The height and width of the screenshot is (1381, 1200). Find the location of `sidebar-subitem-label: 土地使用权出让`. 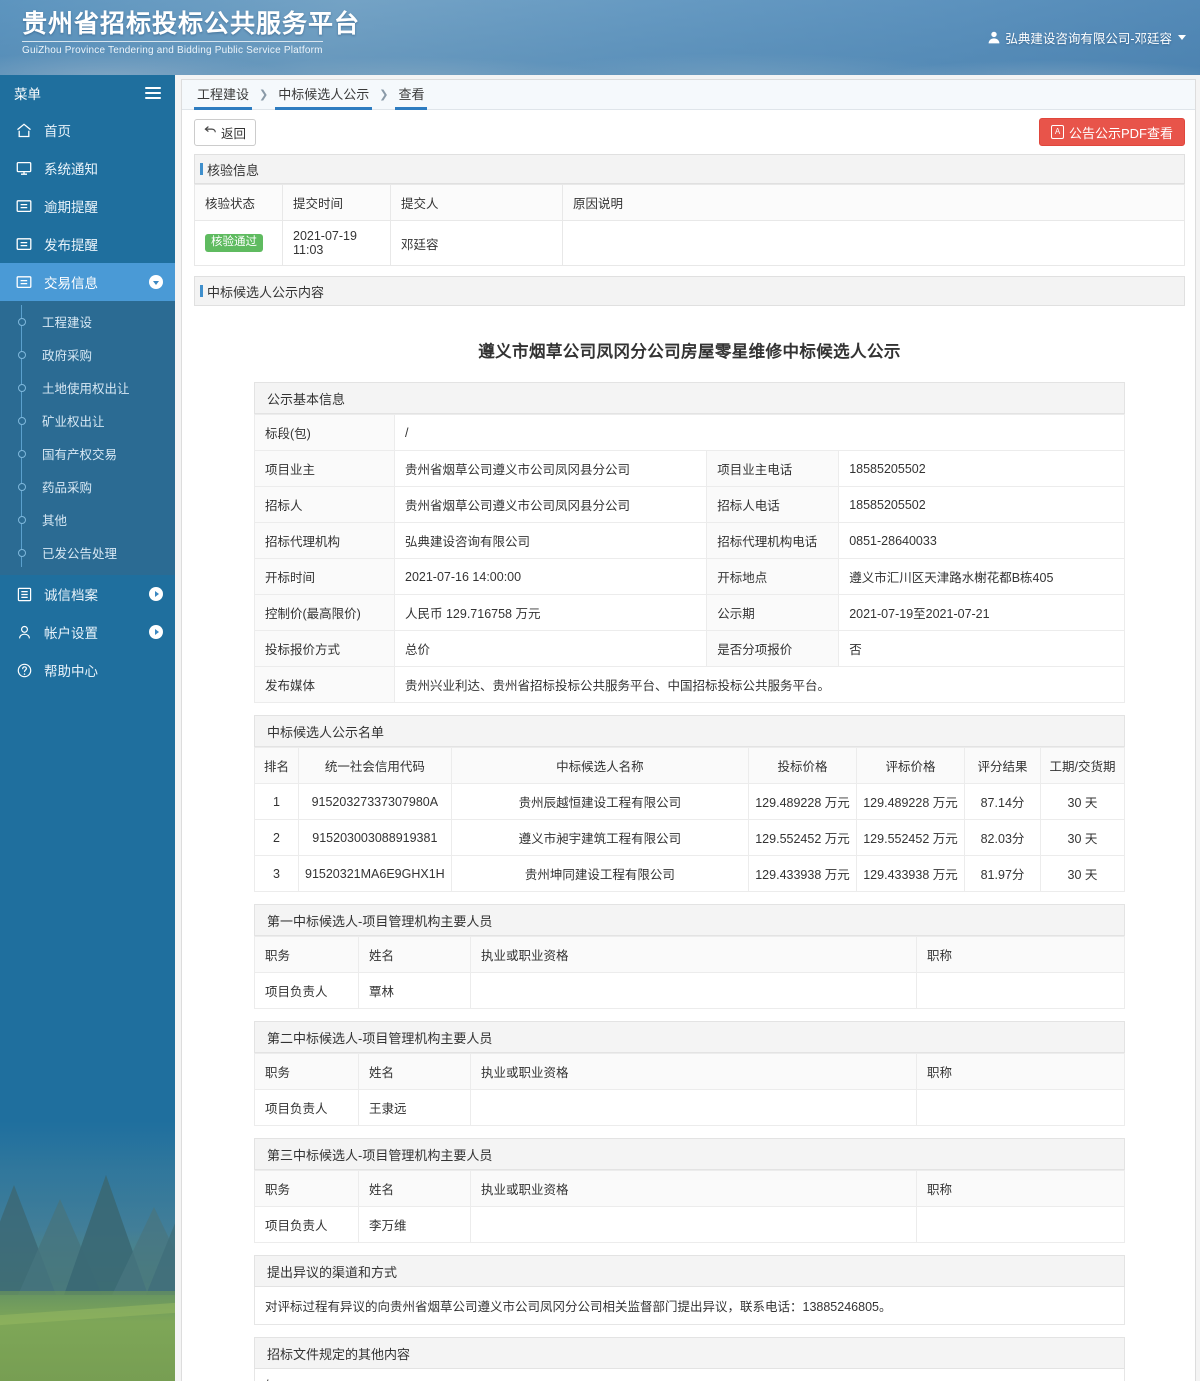

sidebar-subitem-label: 土地使用权出让 is located at coordinates (86, 389).